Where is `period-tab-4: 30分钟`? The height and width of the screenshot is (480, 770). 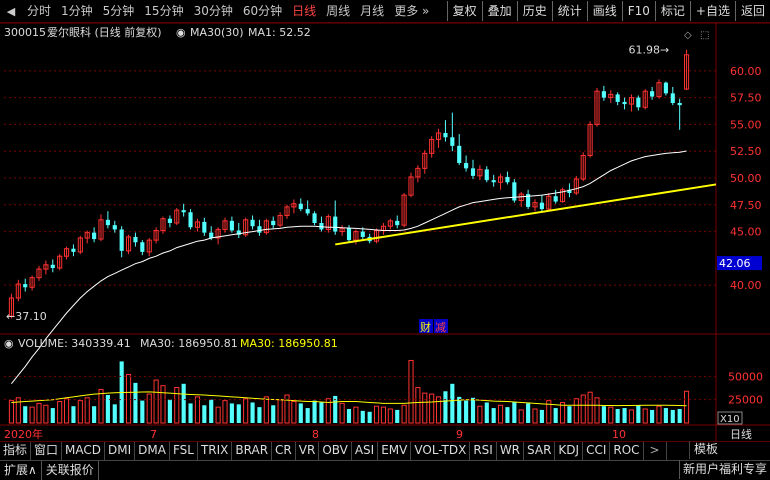
period-tab-4: 30分钟 is located at coordinates (213, 11).